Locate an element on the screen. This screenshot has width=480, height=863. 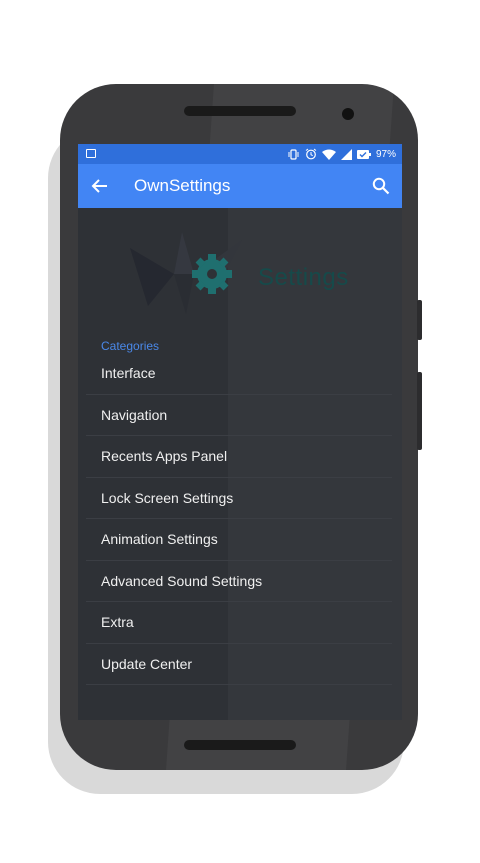
menu-item-recents-apps-panel: Recents Apps Panel is located at coordinates (239, 457).